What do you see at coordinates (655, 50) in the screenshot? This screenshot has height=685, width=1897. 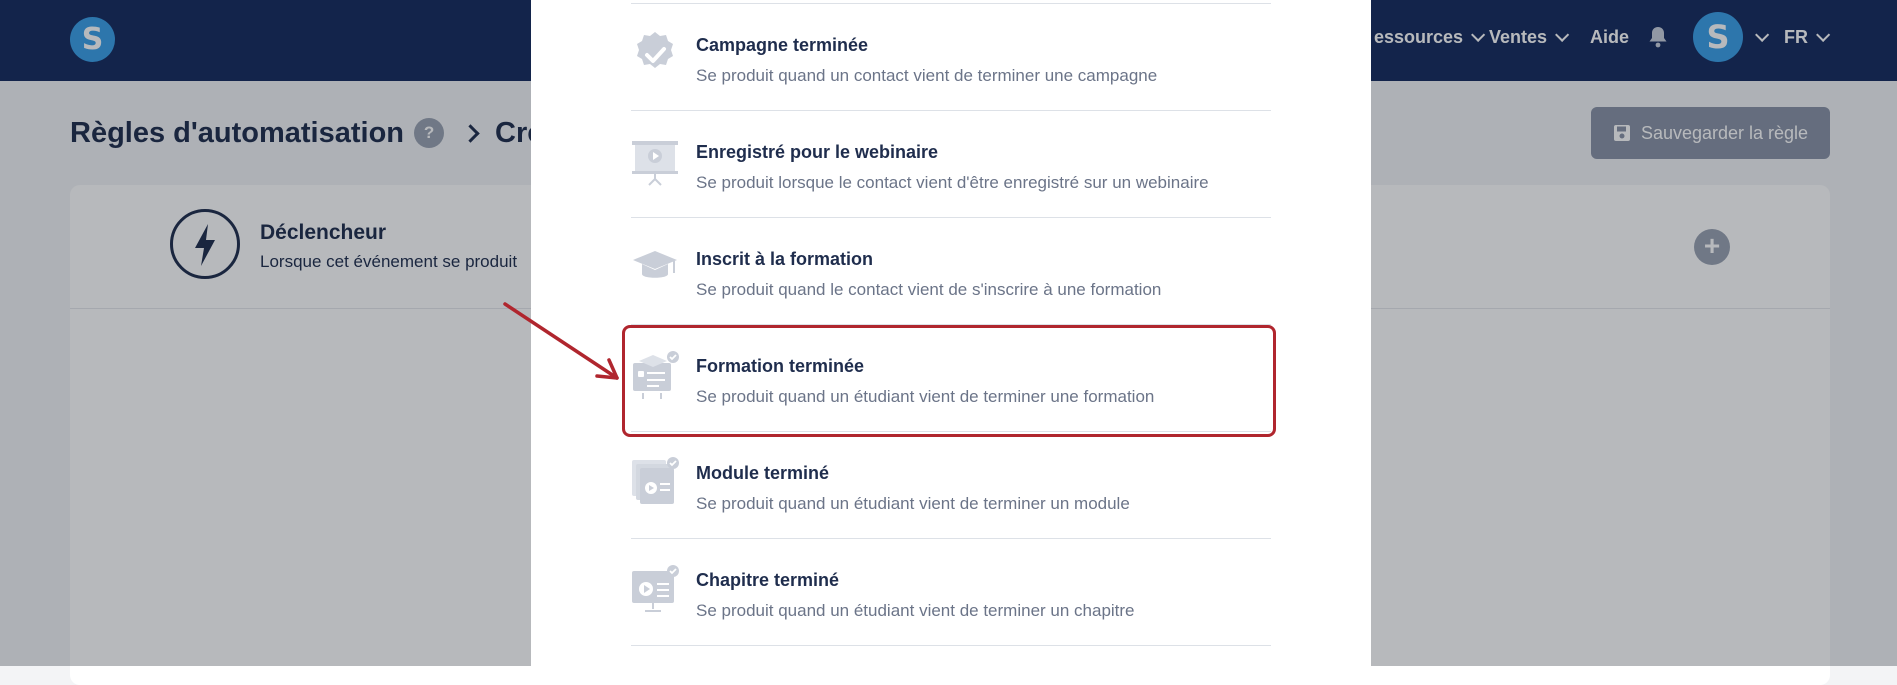 I see `badge-check-icon` at bounding box center [655, 50].